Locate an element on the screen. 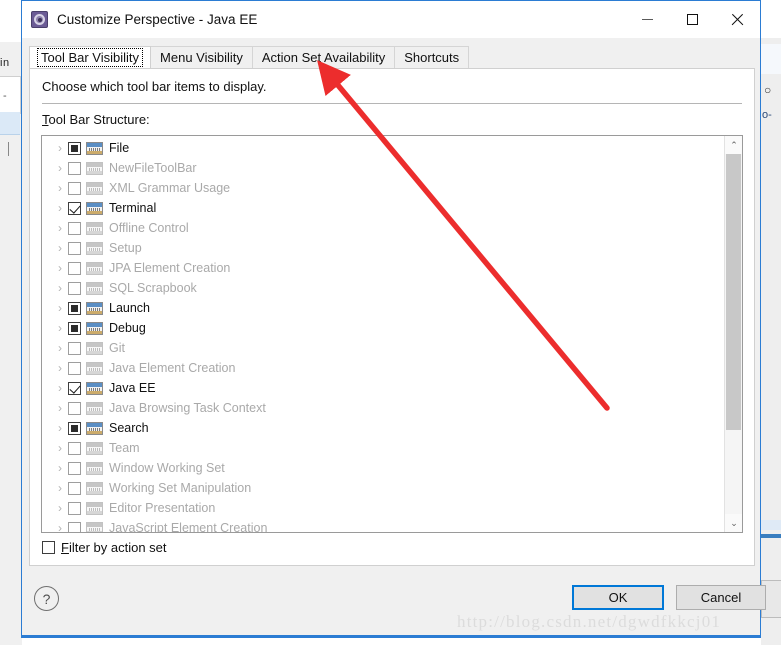  tree-item-label: Launch is located at coordinates (130, 308).